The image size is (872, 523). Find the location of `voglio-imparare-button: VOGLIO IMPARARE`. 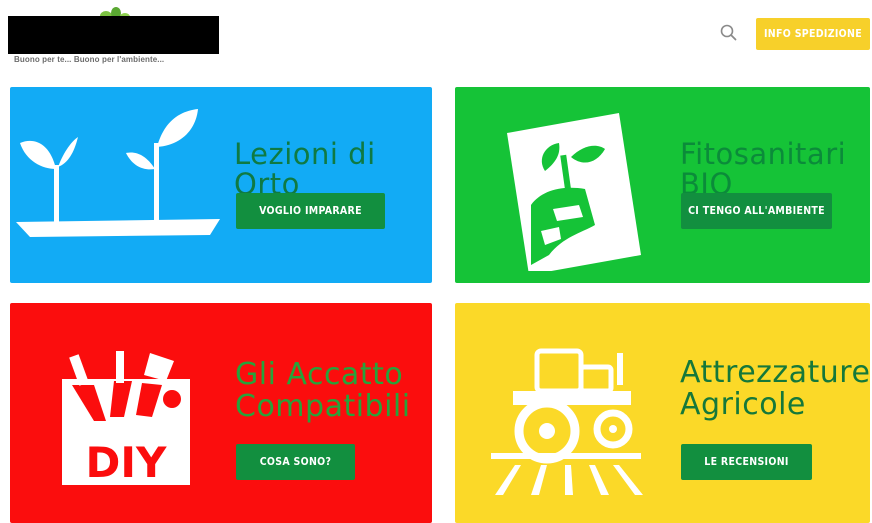

voglio-imparare-button: VOGLIO IMPARARE is located at coordinates (310, 211).